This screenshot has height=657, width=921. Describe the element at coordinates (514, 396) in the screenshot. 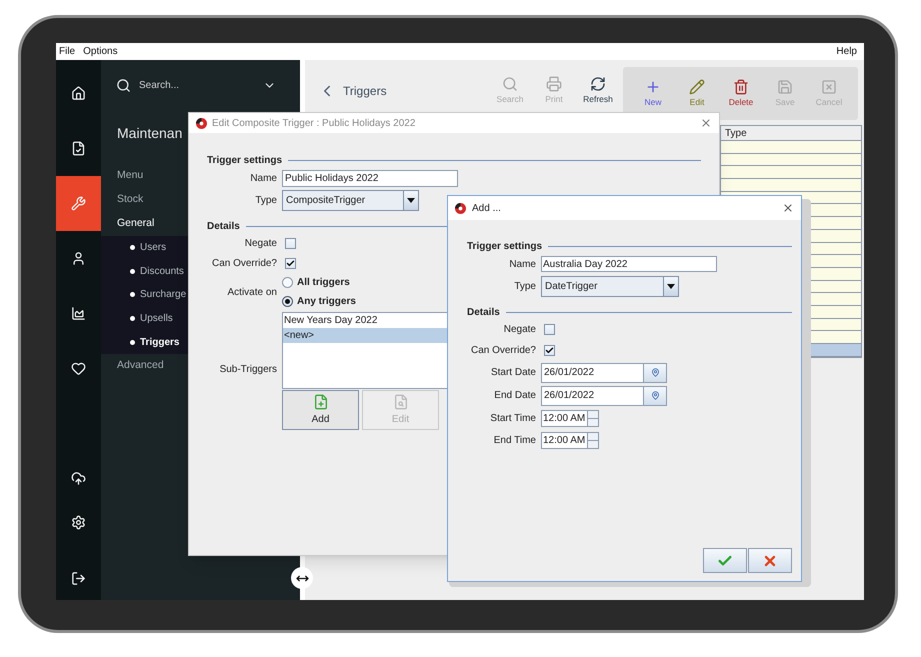

I see `field-label: End Date` at that location.